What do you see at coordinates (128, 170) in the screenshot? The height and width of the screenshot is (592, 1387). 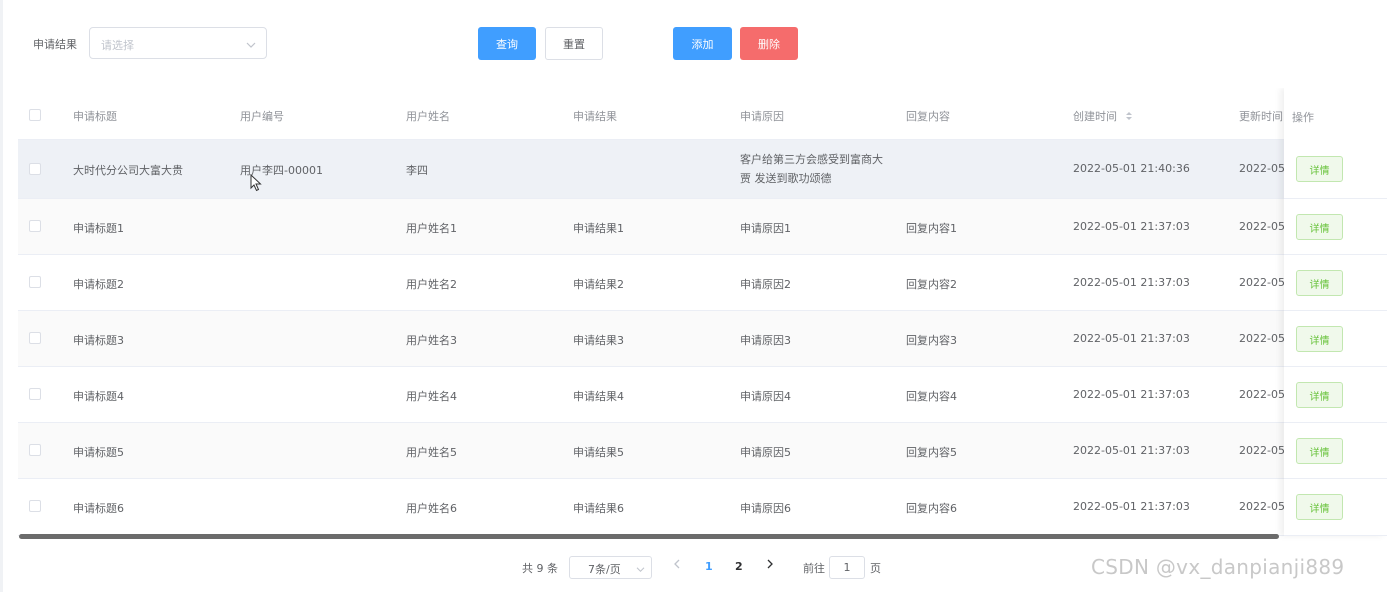 I see `cell-title: 大时代分公司大富大贵` at bounding box center [128, 170].